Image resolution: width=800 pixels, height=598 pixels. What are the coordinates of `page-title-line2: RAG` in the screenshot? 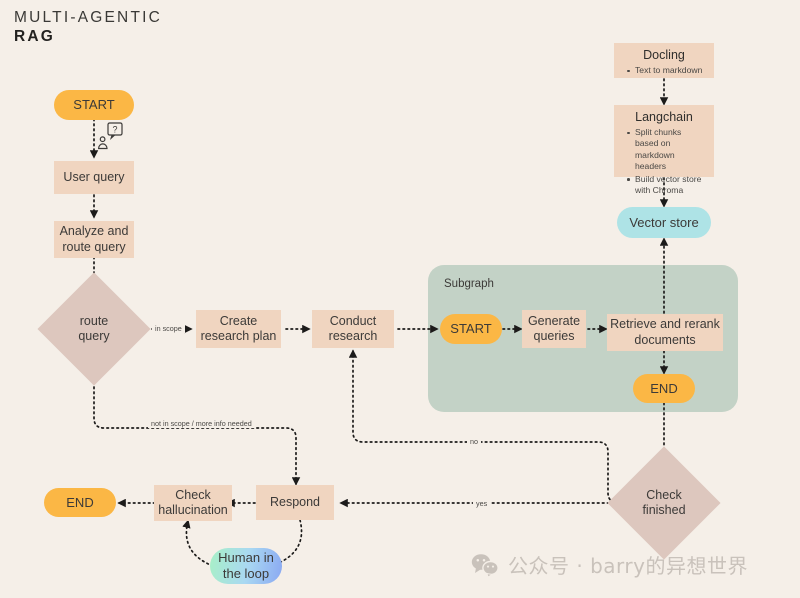 It's located at (35, 37).